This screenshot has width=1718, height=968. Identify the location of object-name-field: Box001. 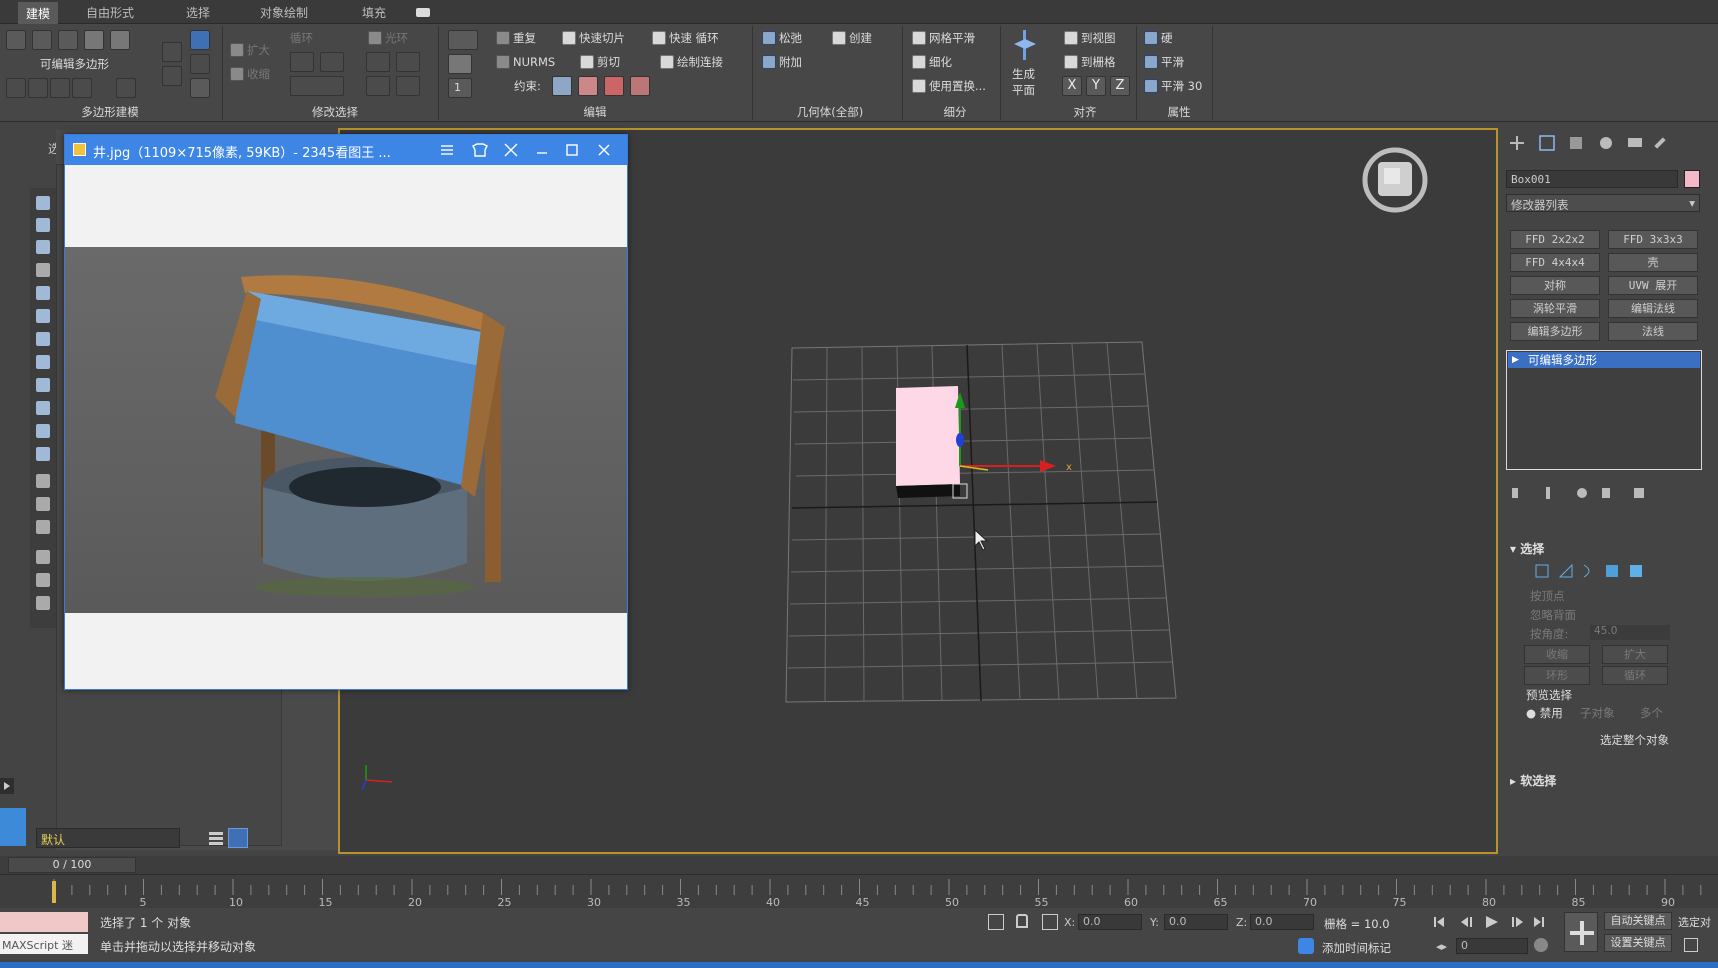
(1592, 179).